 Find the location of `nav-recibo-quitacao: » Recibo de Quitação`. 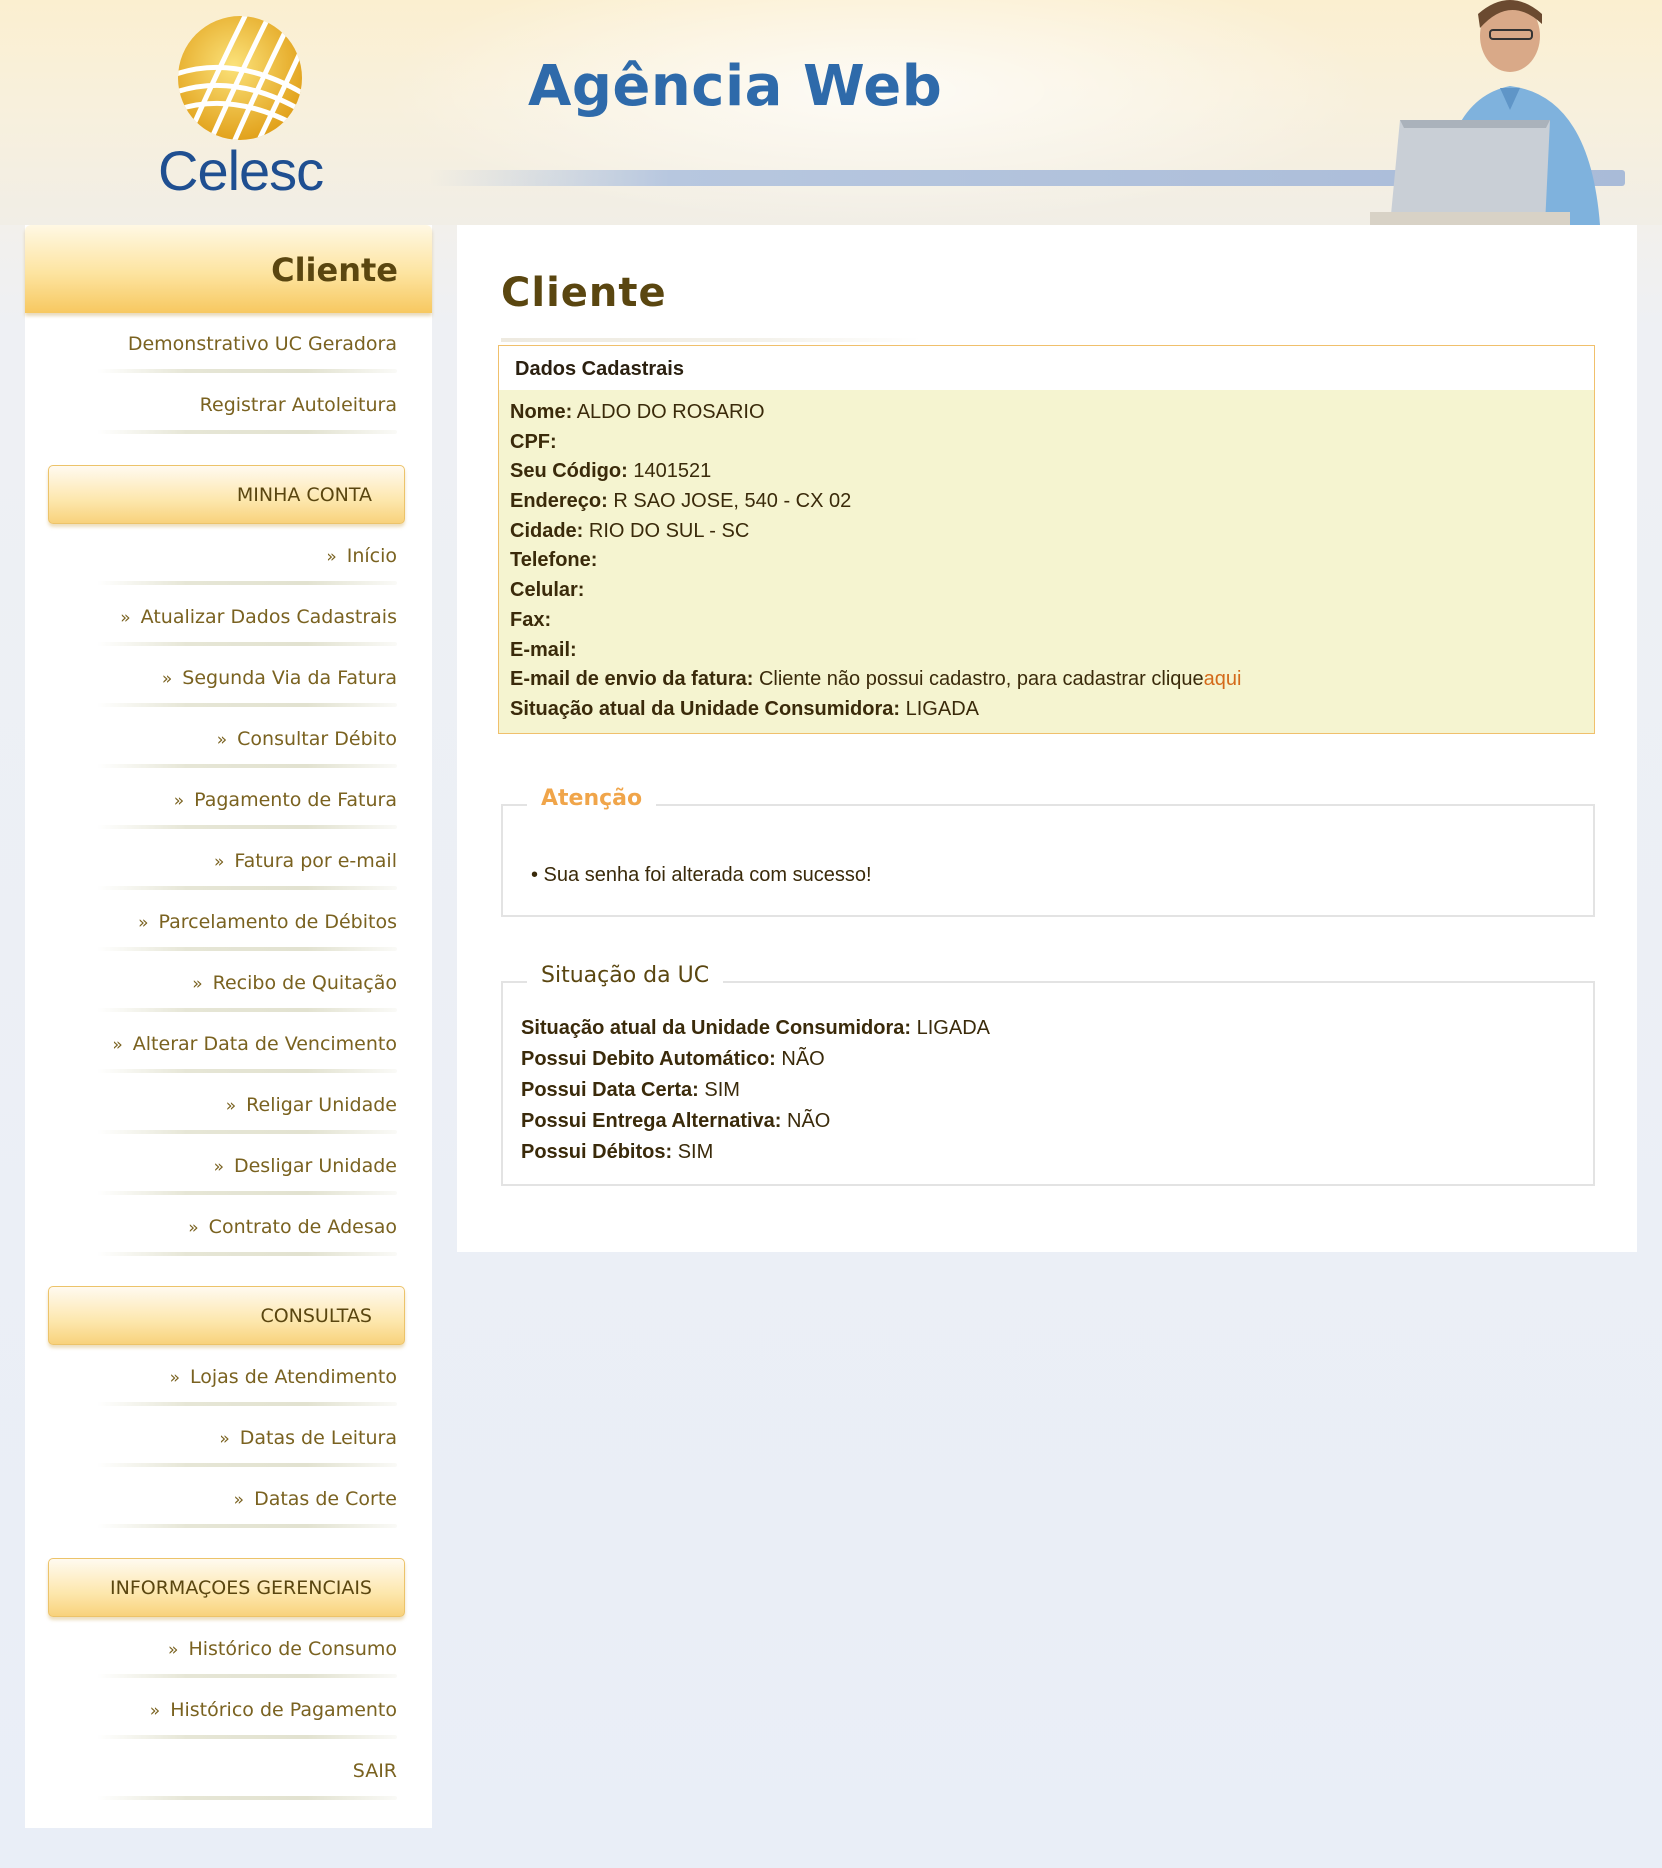

nav-recibo-quitacao: » Recibo de Quitação is located at coordinates (248, 982).